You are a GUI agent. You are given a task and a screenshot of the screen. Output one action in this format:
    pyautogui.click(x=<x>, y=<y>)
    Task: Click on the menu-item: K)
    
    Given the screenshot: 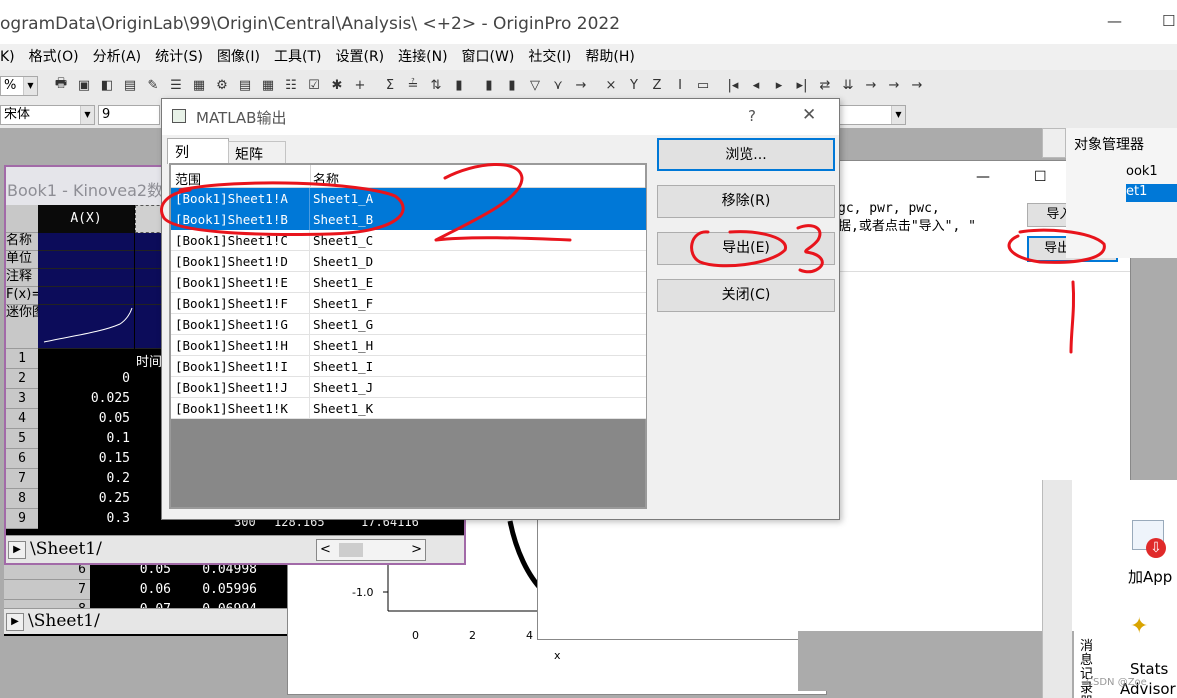 What is the action you would take?
    pyautogui.click(x=7, y=57)
    